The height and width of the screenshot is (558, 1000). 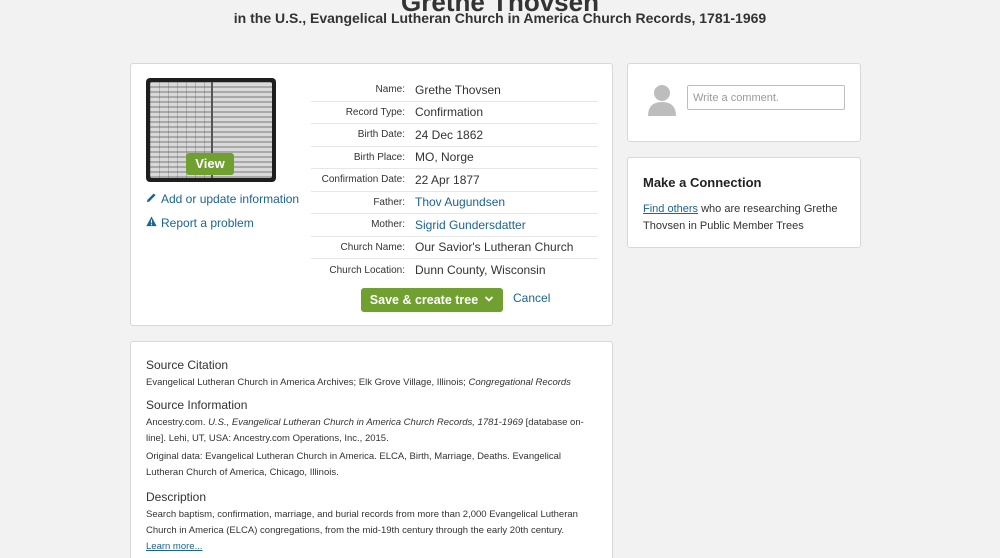 What do you see at coordinates (766, 97) in the screenshot?
I see `comment-input` at bounding box center [766, 97].